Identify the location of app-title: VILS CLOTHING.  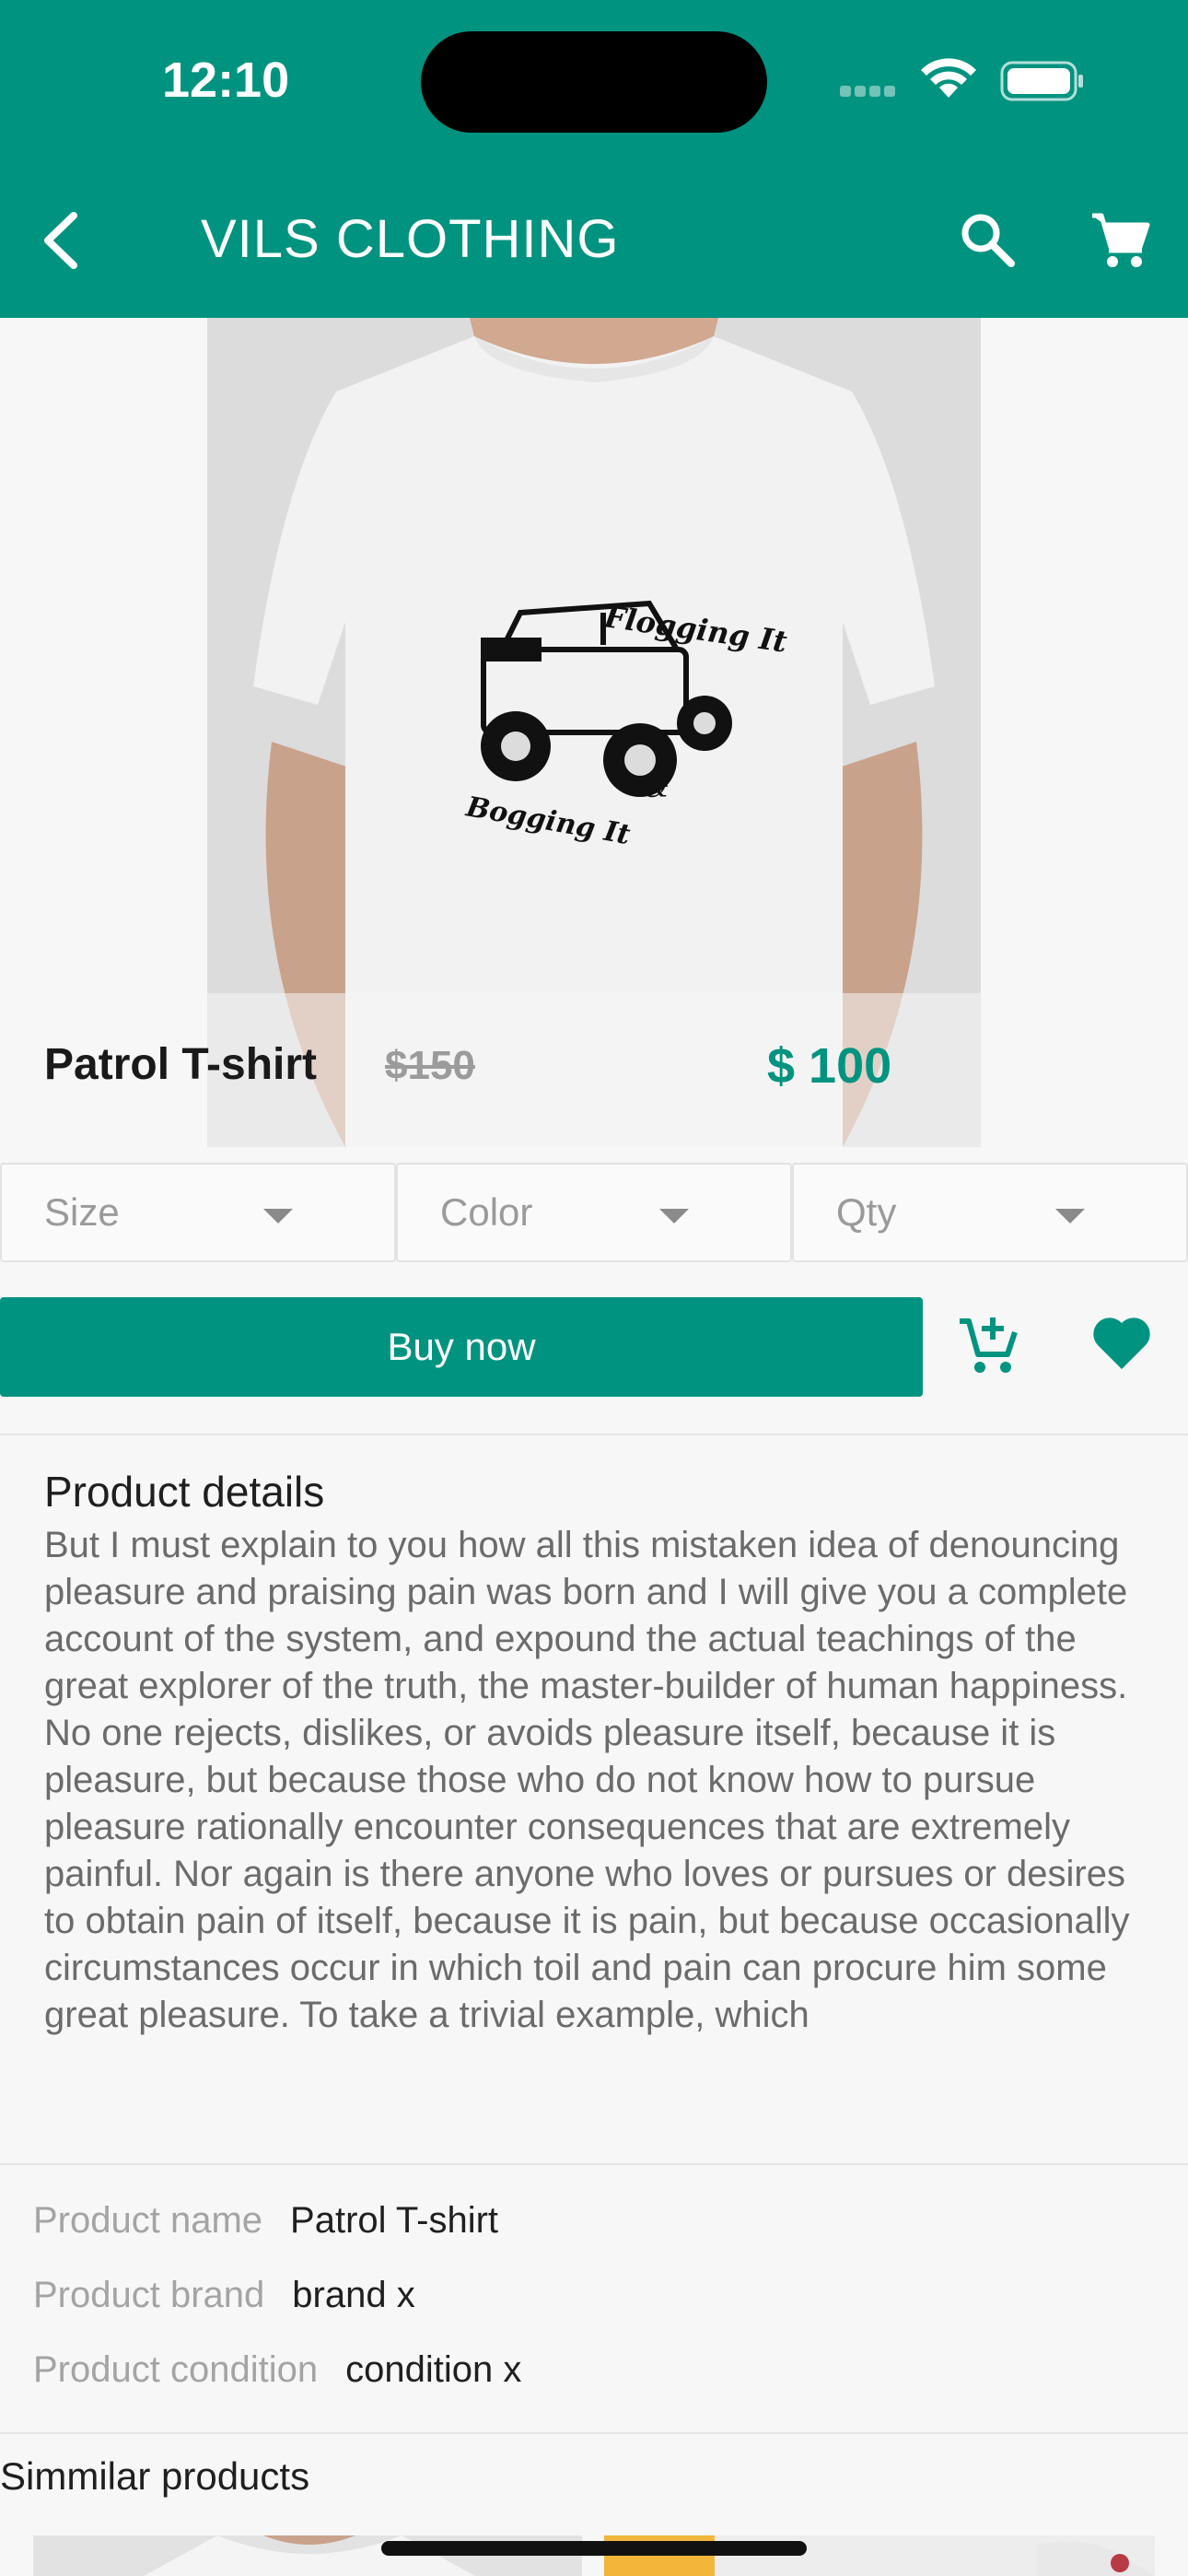
(410, 239).